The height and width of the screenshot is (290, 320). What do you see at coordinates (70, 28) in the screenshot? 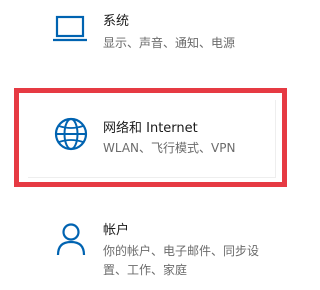
I see `laptop-icon` at bounding box center [70, 28].